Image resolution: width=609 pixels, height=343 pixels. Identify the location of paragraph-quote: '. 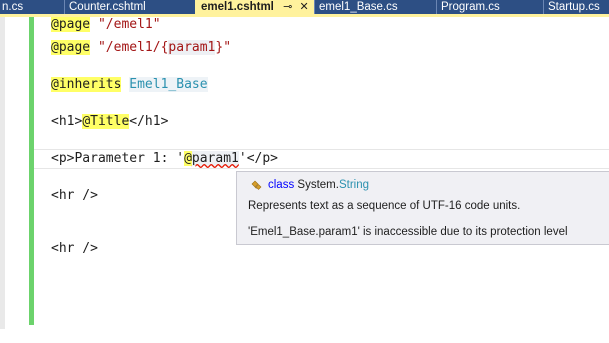
(242, 158).